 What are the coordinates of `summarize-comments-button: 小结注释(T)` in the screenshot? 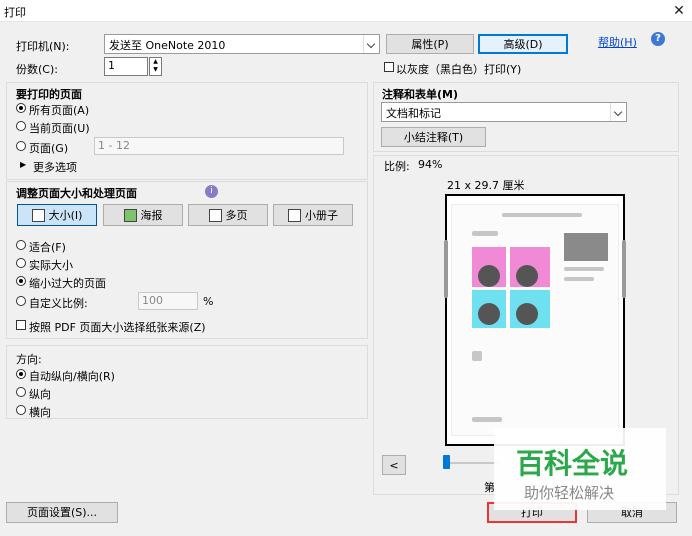 It's located at (433, 137).